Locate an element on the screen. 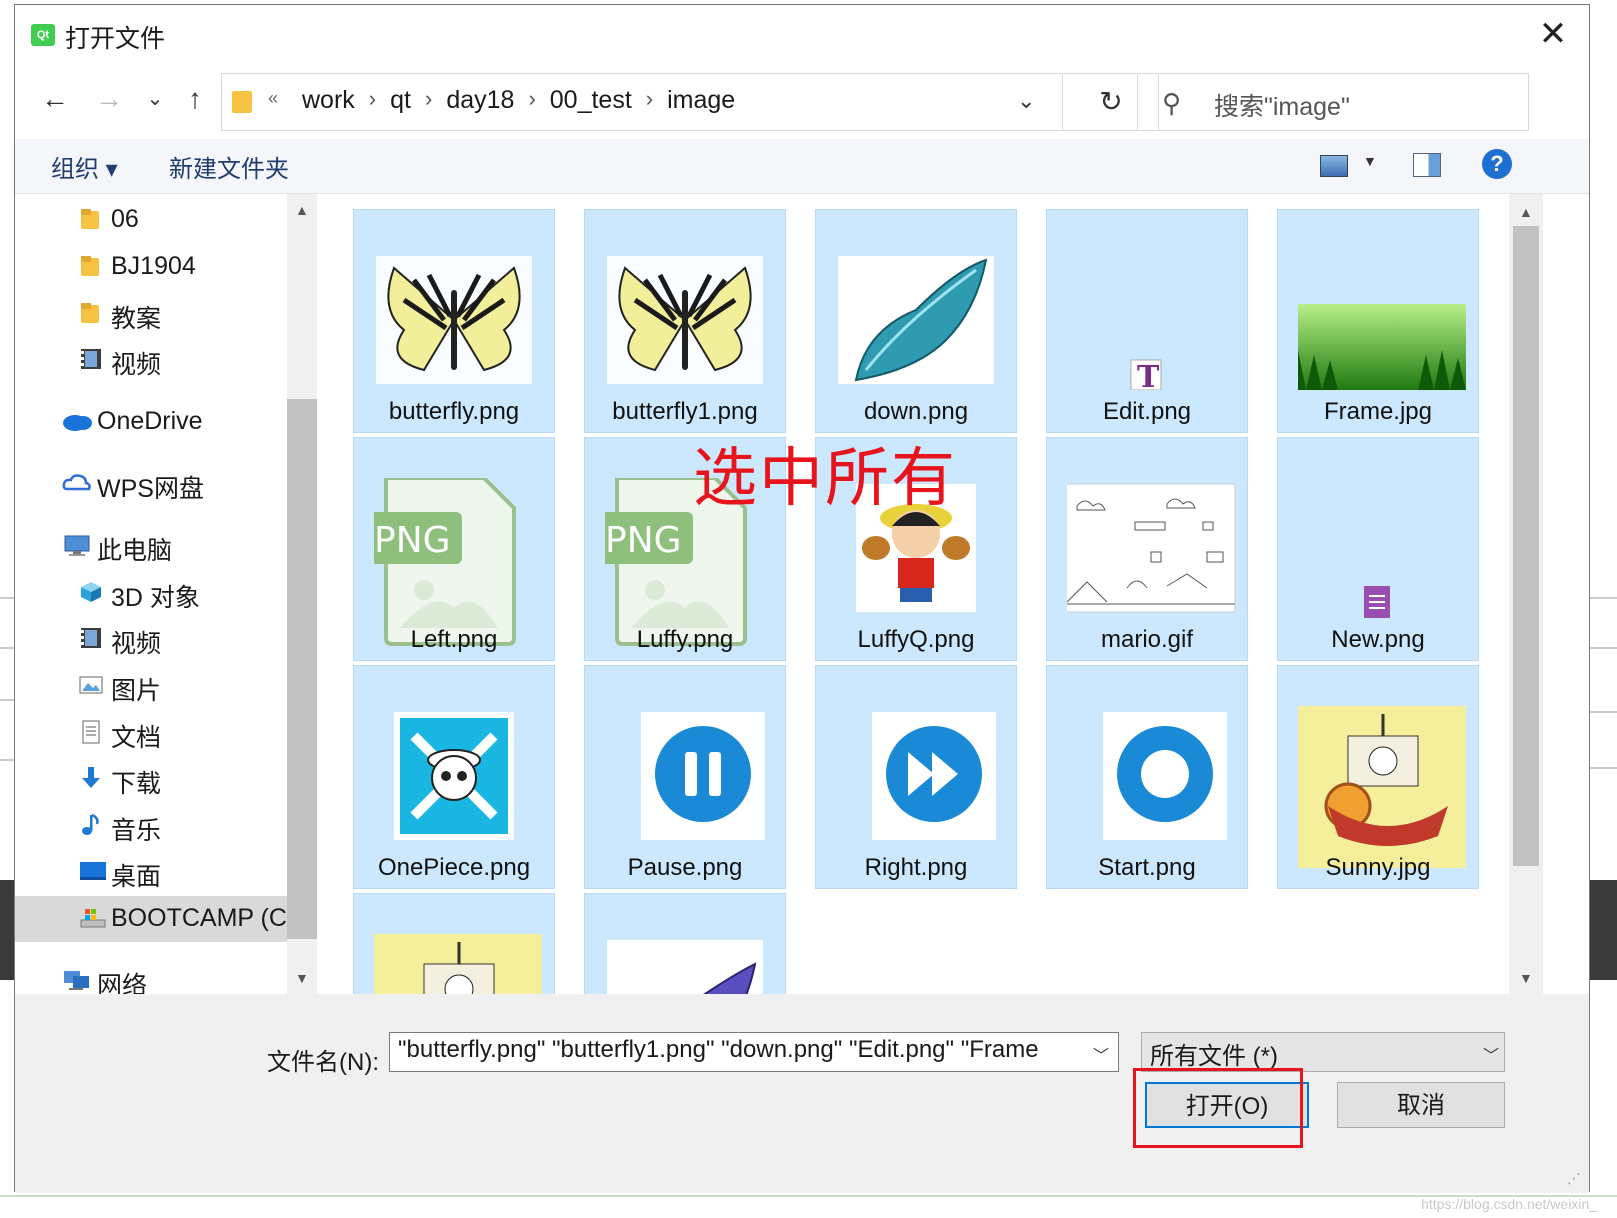 The image size is (1617, 1218). overflow-chevron: « is located at coordinates (273, 98).